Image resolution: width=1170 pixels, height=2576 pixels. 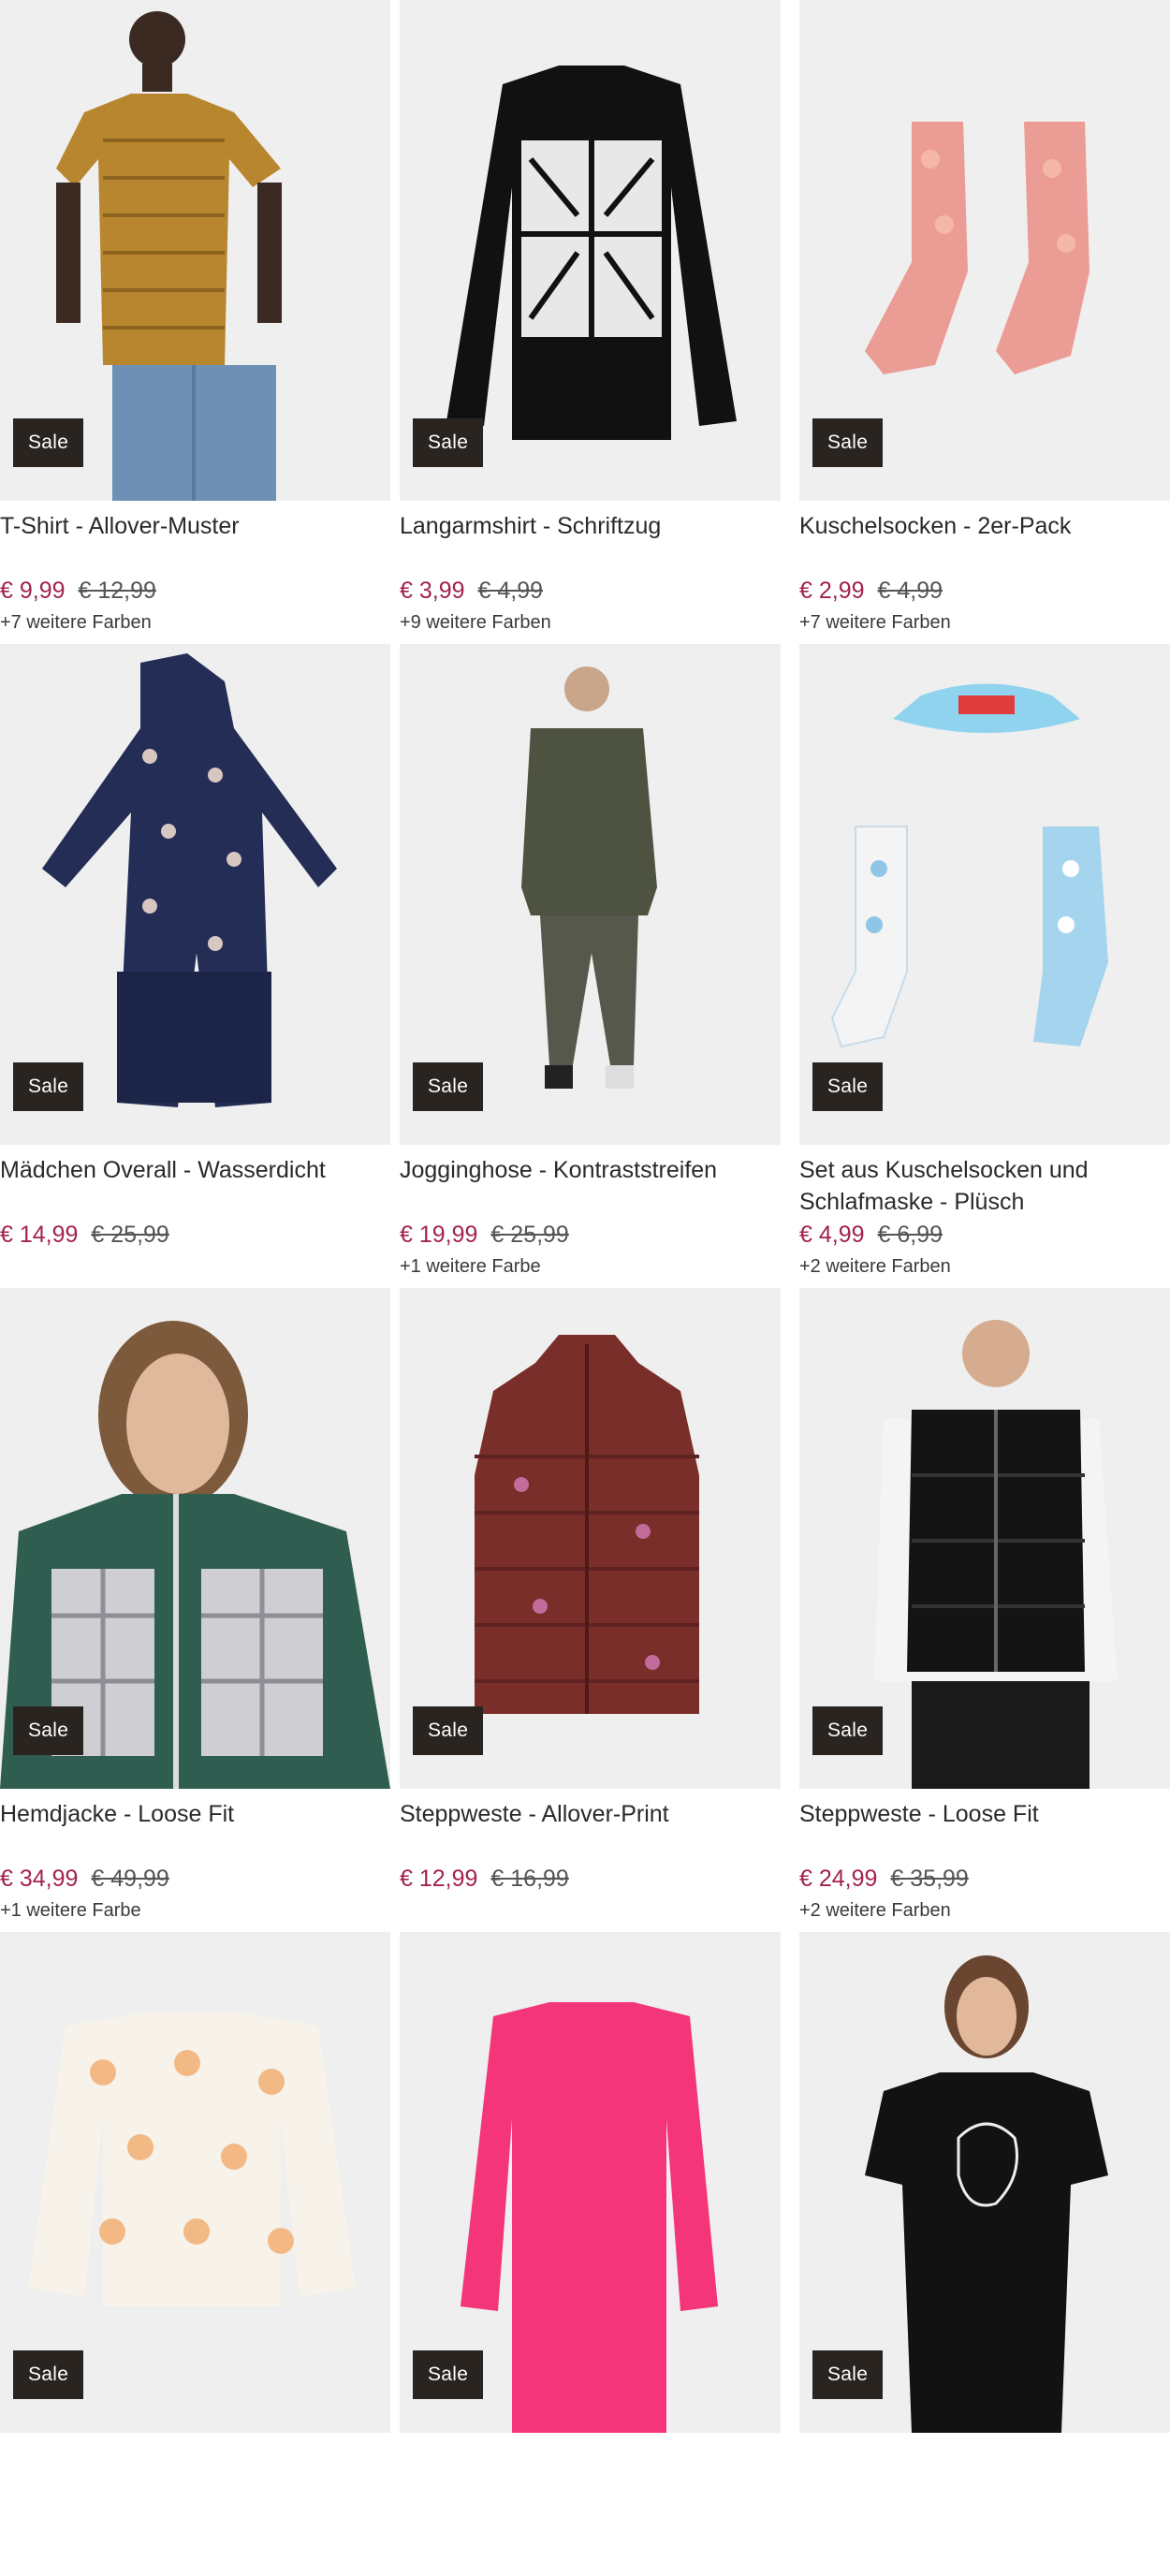 I want to click on product-title: Mädchen Overall - Wasserdicht, so click(x=195, y=1186).